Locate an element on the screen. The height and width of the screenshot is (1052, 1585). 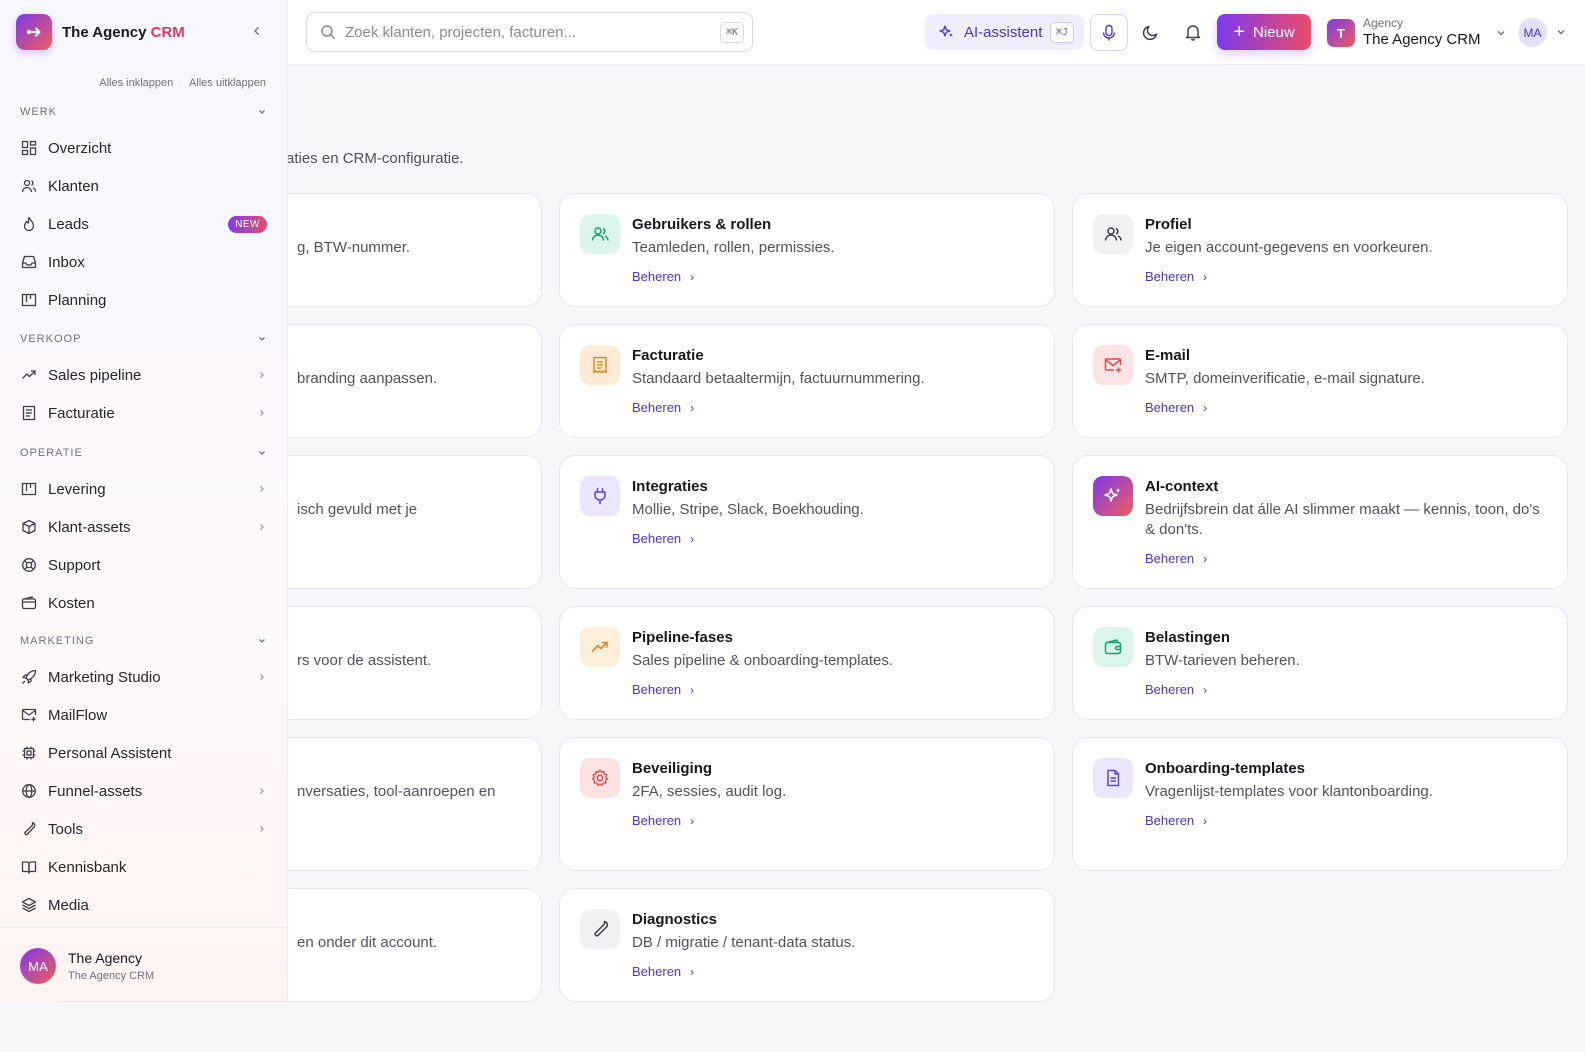
nav-label: Marketing Studio is located at coordinates (104, 677).